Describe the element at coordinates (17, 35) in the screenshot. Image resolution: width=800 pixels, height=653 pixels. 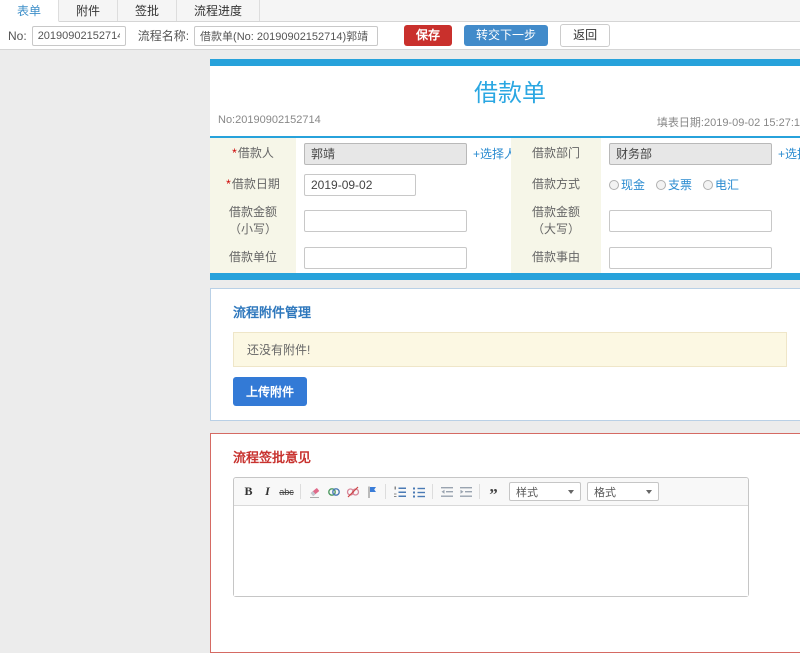
I see `no-label: No:` at that location.